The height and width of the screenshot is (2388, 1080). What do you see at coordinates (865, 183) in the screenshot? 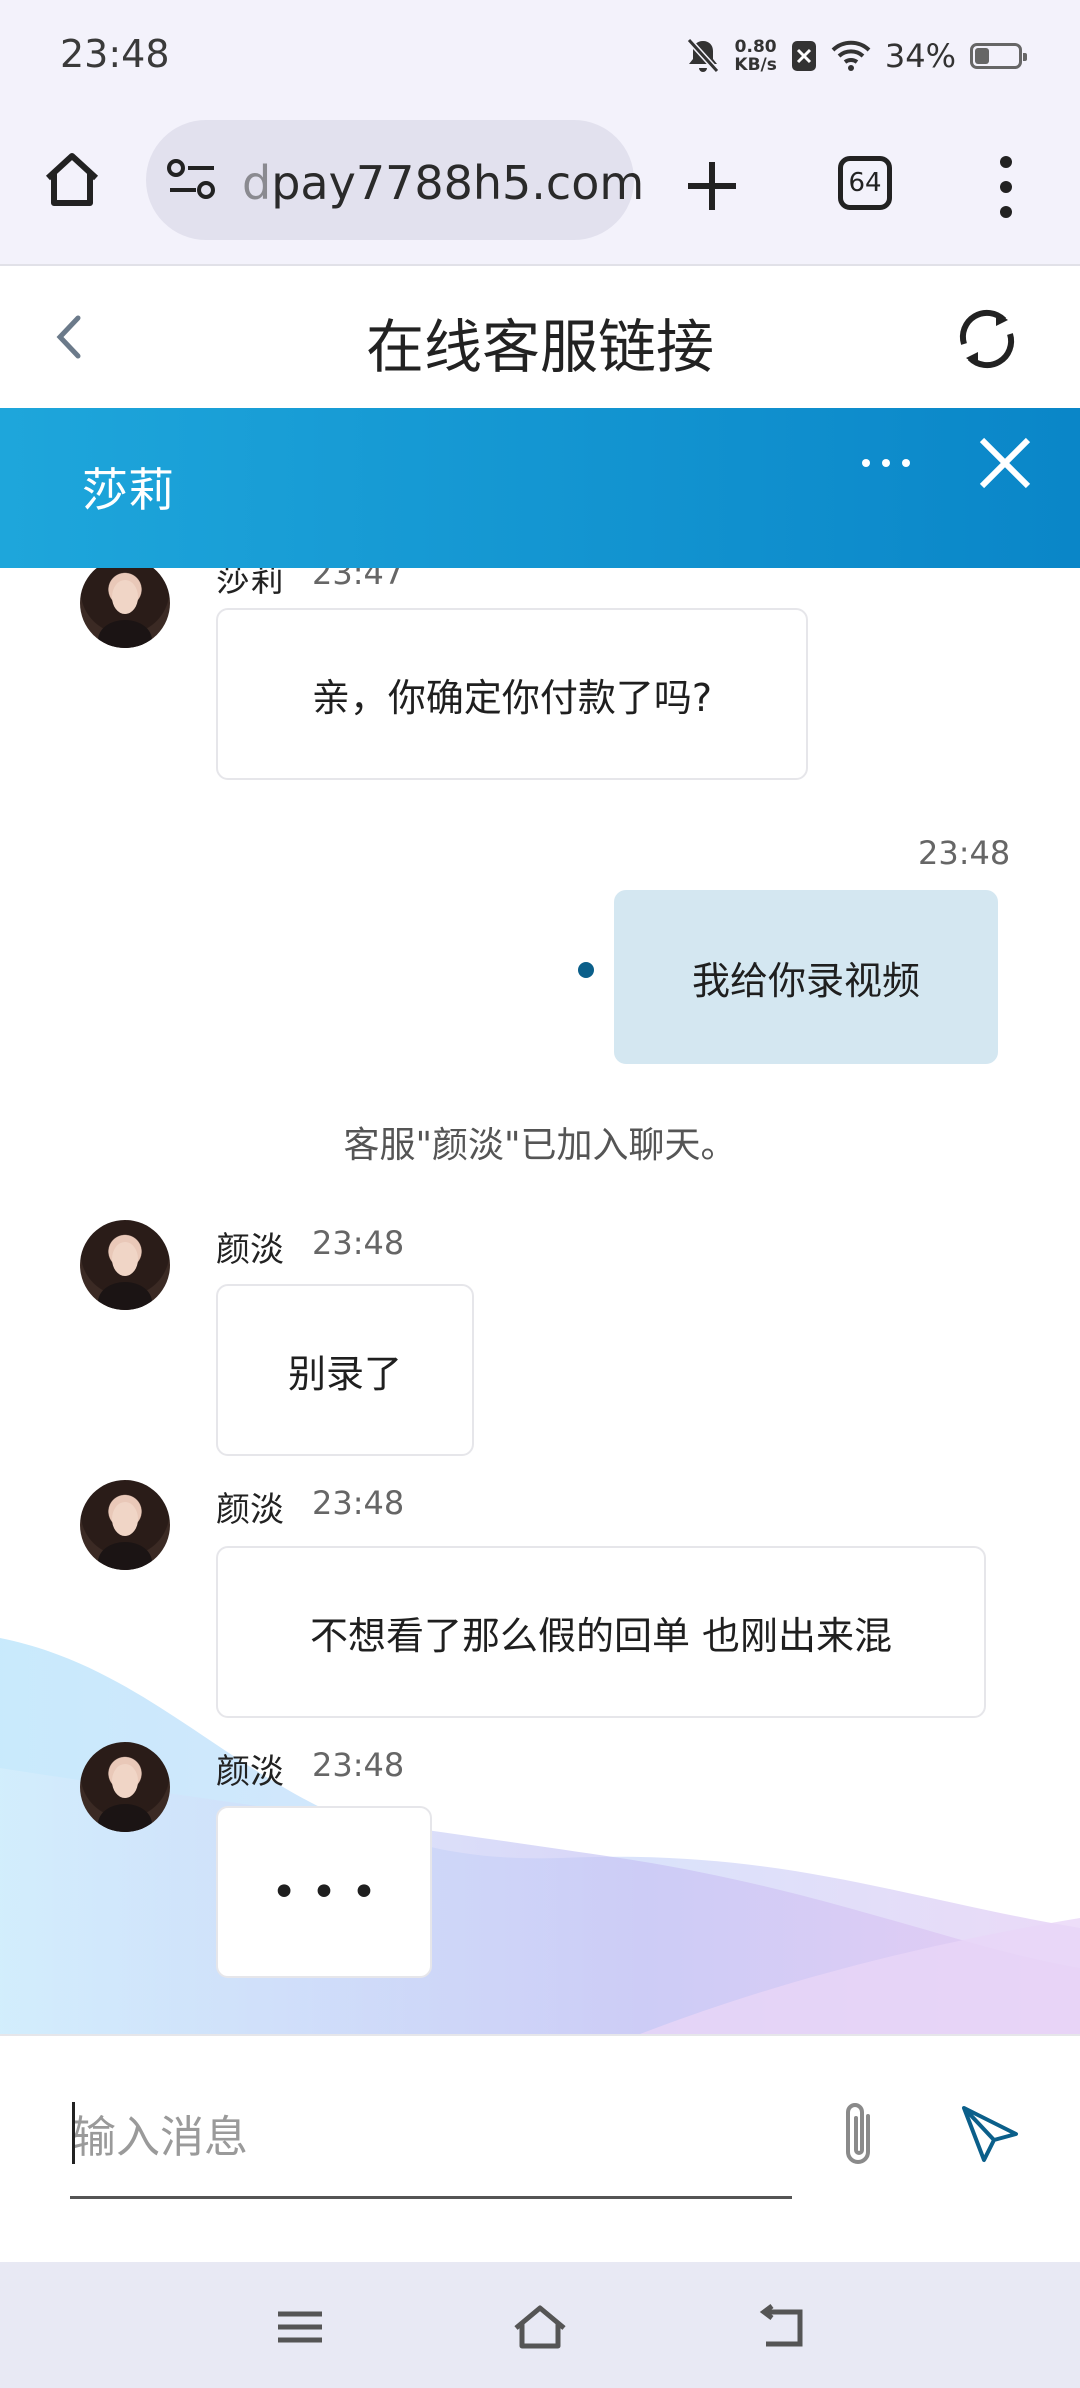
I see `tabs-icon: 64` at bounding box center [865, 183].